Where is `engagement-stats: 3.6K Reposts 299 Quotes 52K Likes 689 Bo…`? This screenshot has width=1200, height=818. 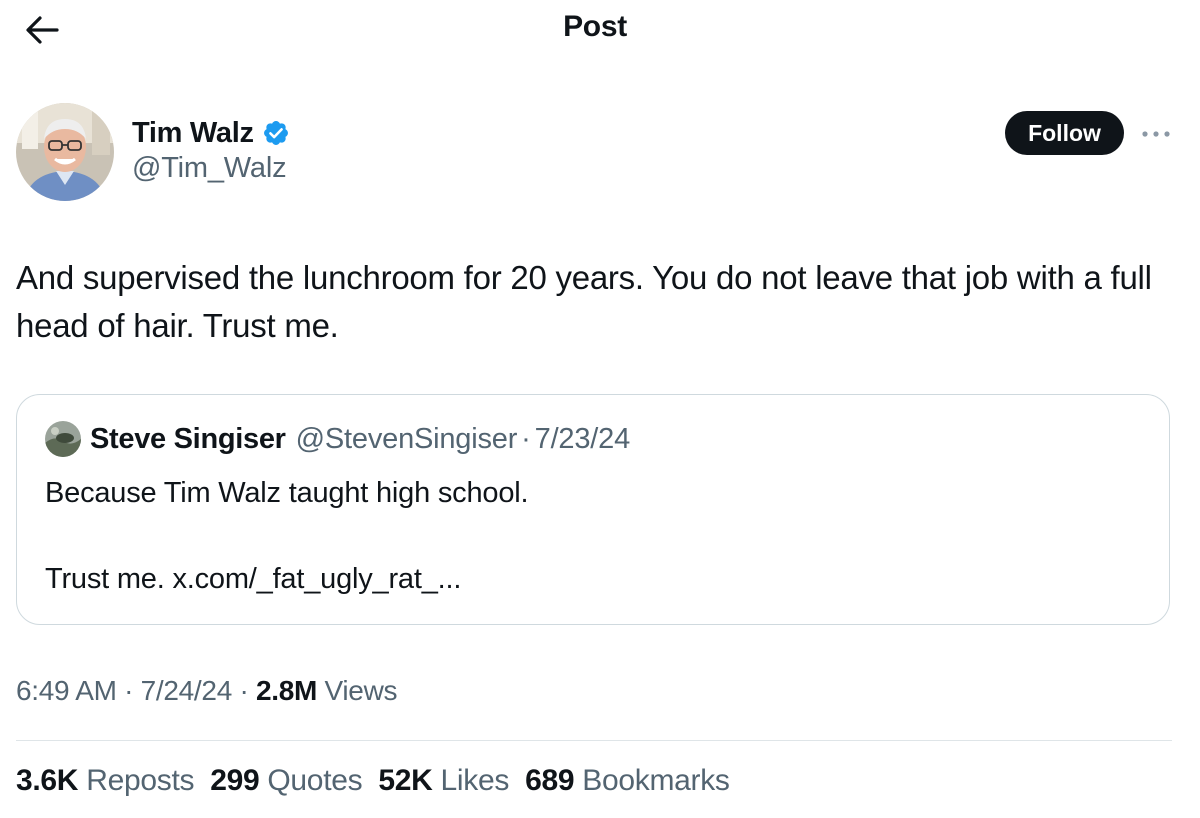 engagement-stats: 3.6K Reposts 299 Quotes 52K Likes 689 Bo… is located at coordinates (381, 781).